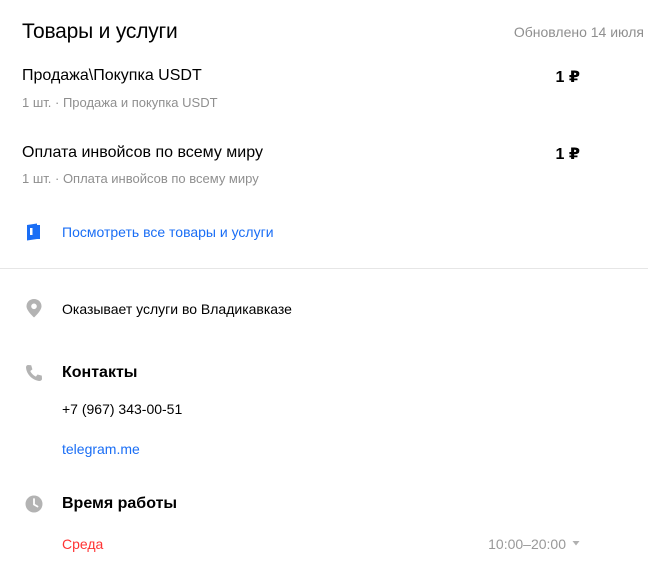  What do you see at coordinates (112, 76) in the screenshot?
I see `product-name: Продажа\Покупка USDT` at bounding box center [112, 76].